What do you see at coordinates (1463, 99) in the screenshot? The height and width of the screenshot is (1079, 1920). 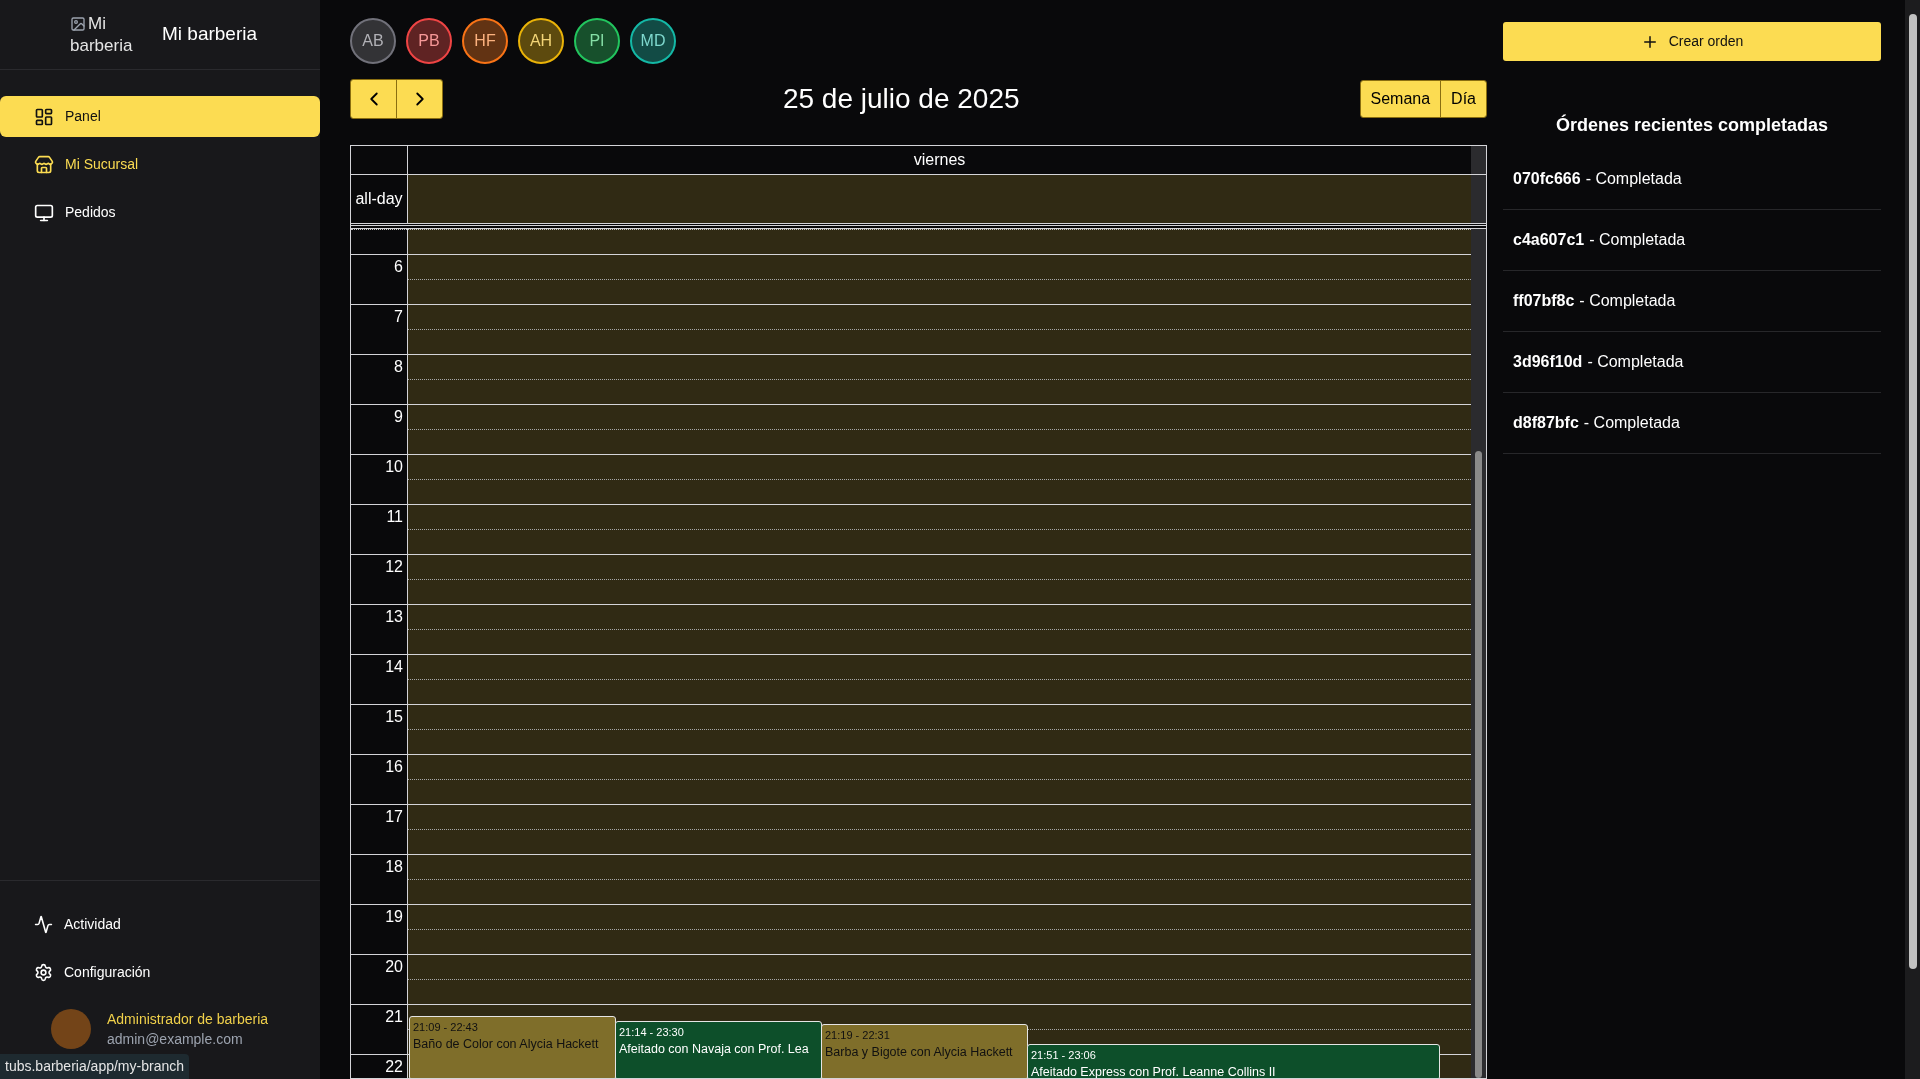 I see `view-button: Día` at bounding box center [1463, 99].